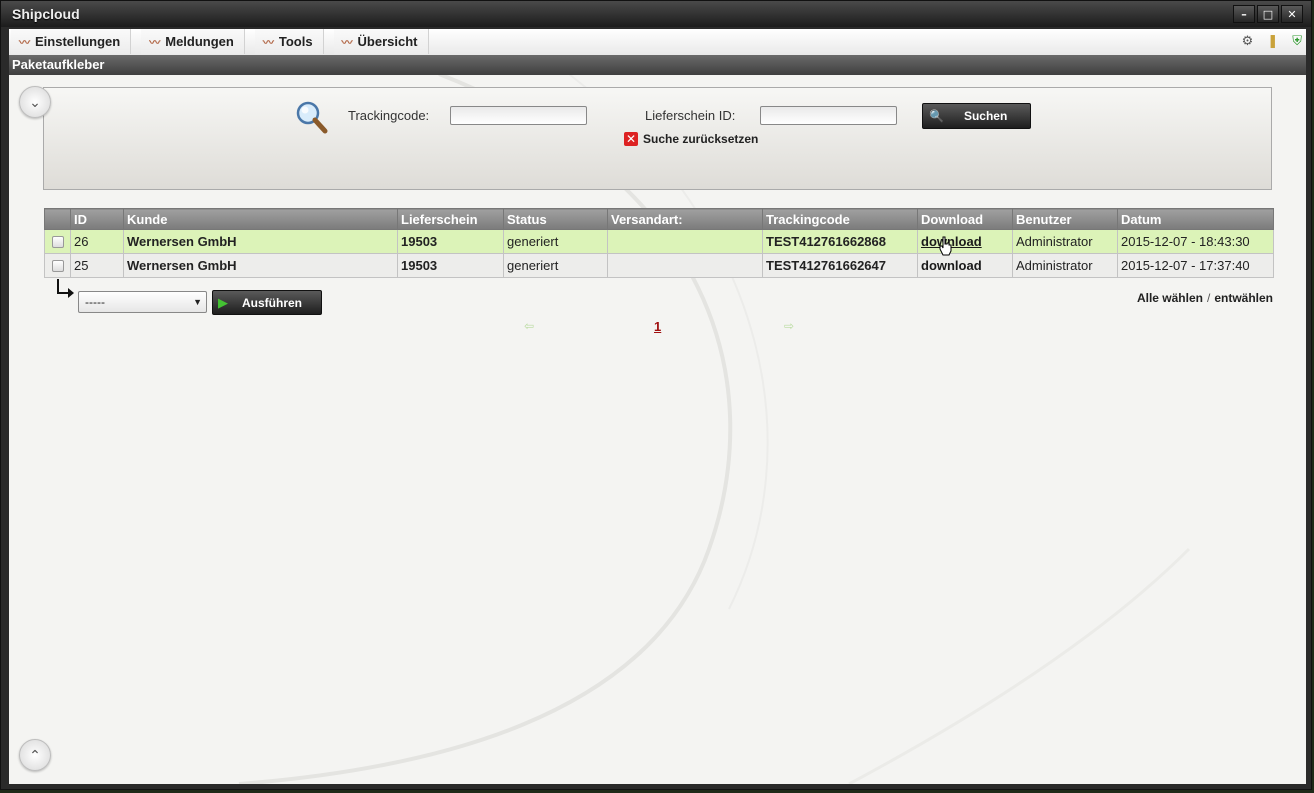  What do you see at coordinates (142, 302) in the screenshot?
I see `bulk-action-select: ----- ▼` at bounding box center [142, 302].